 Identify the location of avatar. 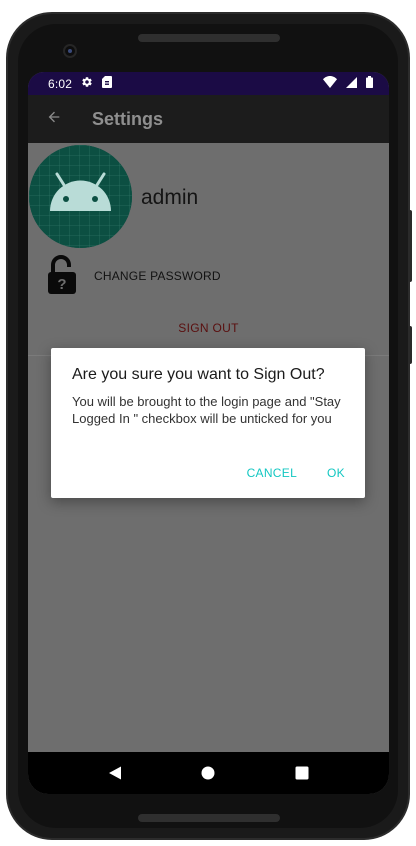
(80, 196).